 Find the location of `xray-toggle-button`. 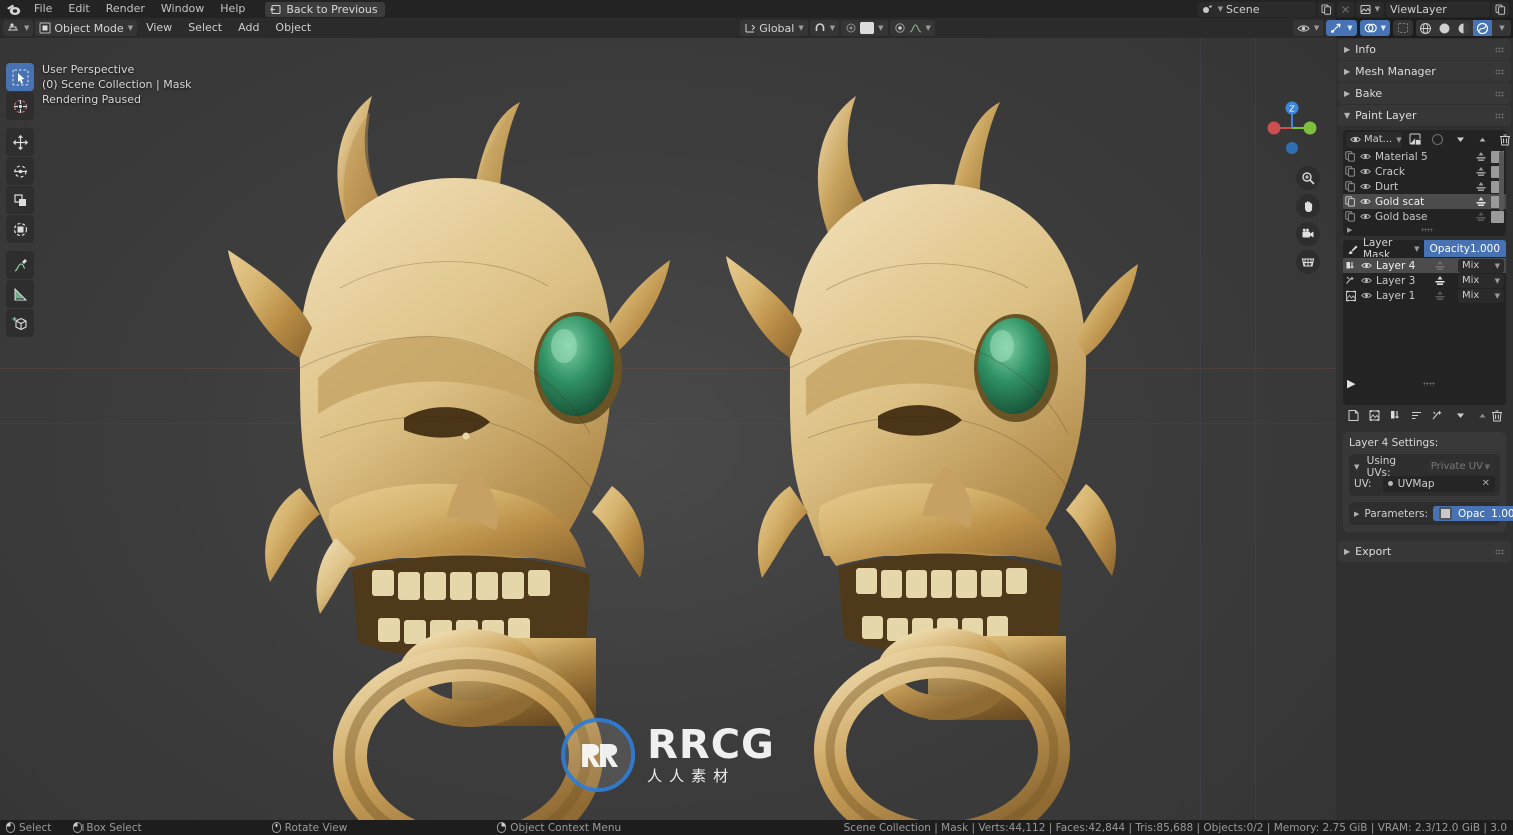

xray-toggle-button is located at coordinates (1403, 28).